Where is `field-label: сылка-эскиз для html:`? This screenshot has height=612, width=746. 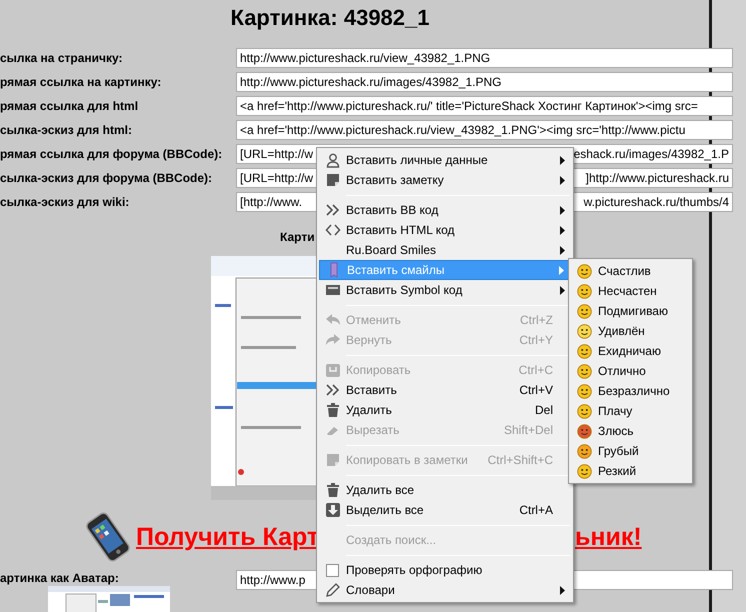
field-label: сылка-эскиз для html: is located at coordinates (66, 130).